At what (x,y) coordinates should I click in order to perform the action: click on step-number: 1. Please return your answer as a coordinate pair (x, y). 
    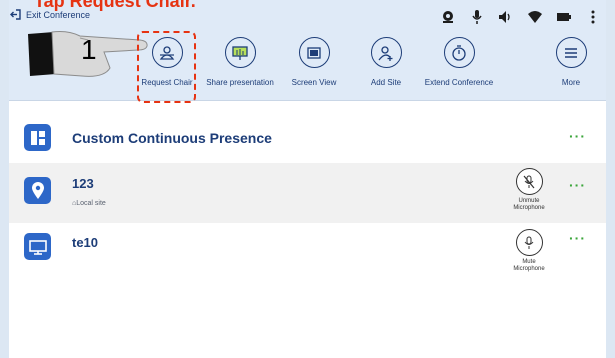
    Looking at the image, I should click on (89, 49).